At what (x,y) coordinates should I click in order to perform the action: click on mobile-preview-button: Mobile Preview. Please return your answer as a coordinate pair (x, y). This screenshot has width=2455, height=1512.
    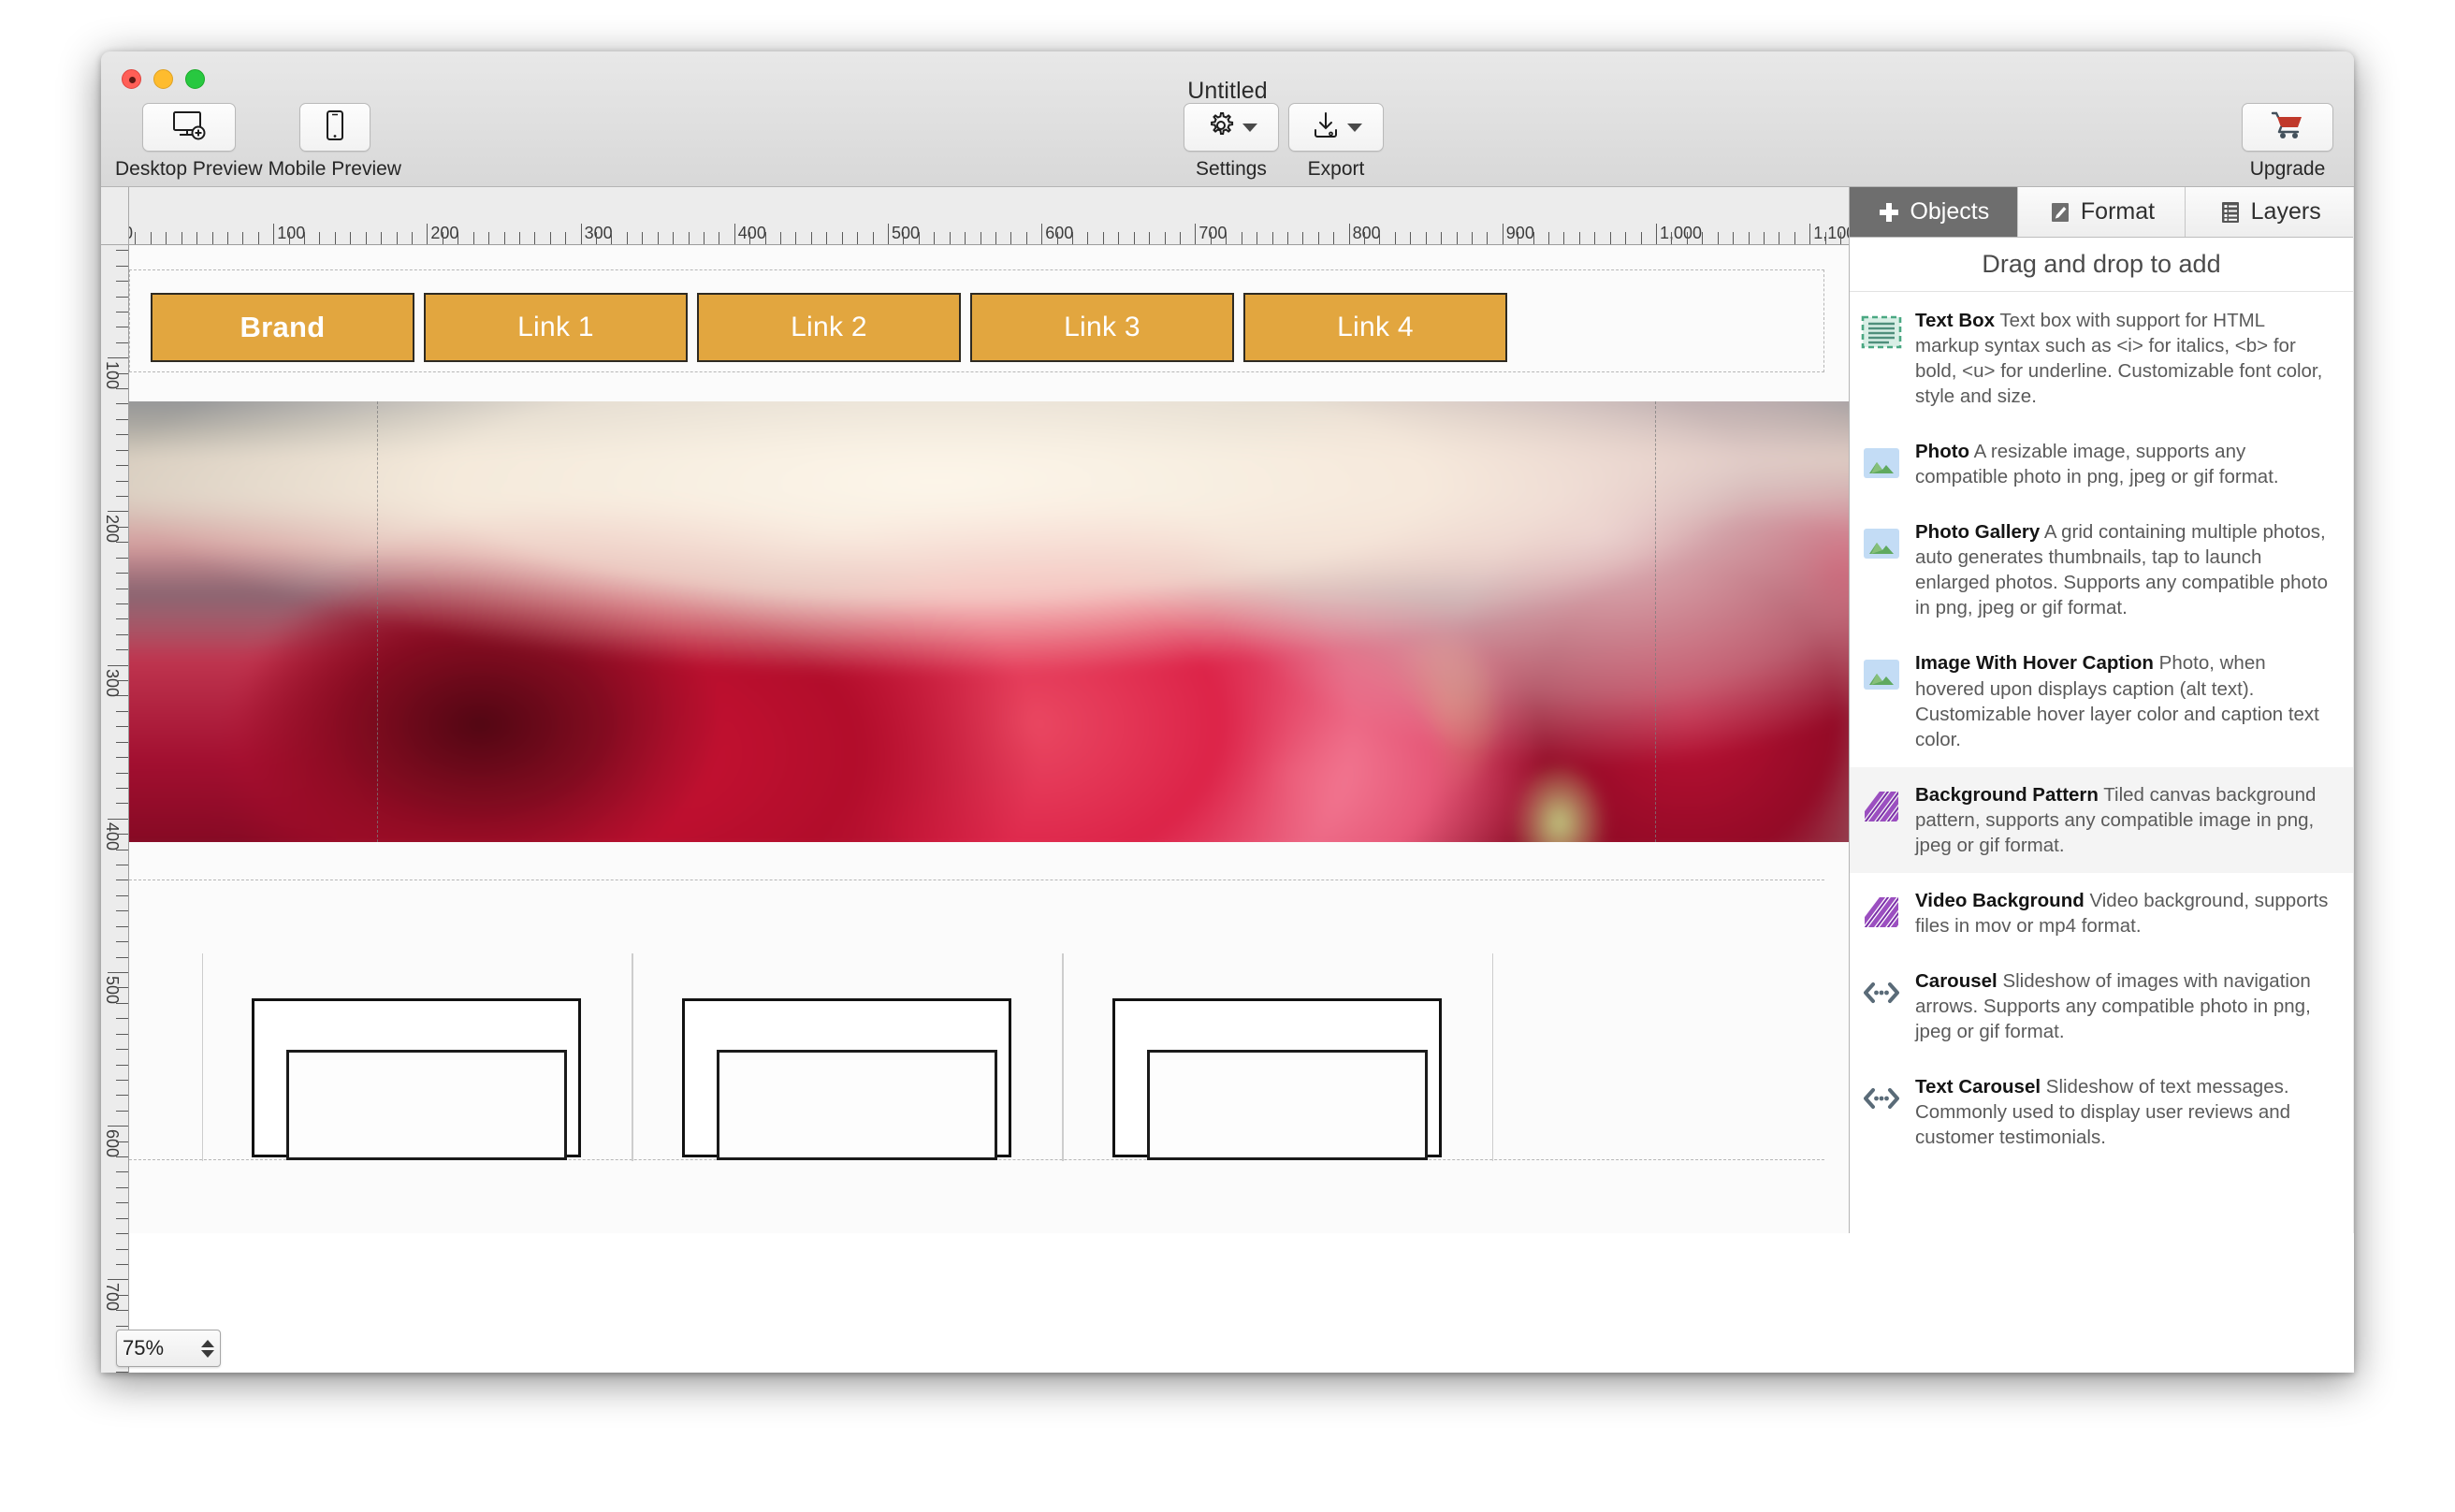
    Looking at the image, I should click on (335, 142).